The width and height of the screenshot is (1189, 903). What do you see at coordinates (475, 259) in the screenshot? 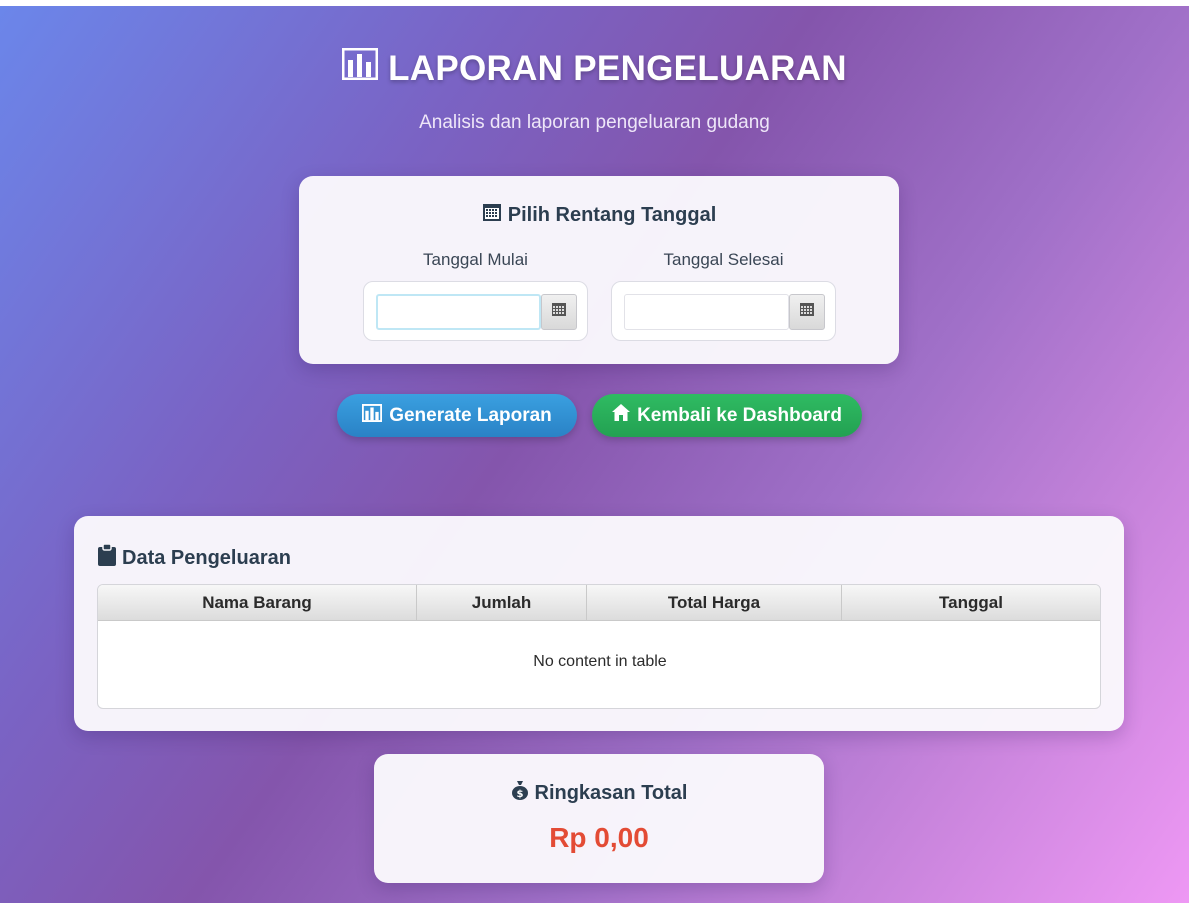
I see `start-date-label: Tanggal Mulai` at bounding box center [475, 259].